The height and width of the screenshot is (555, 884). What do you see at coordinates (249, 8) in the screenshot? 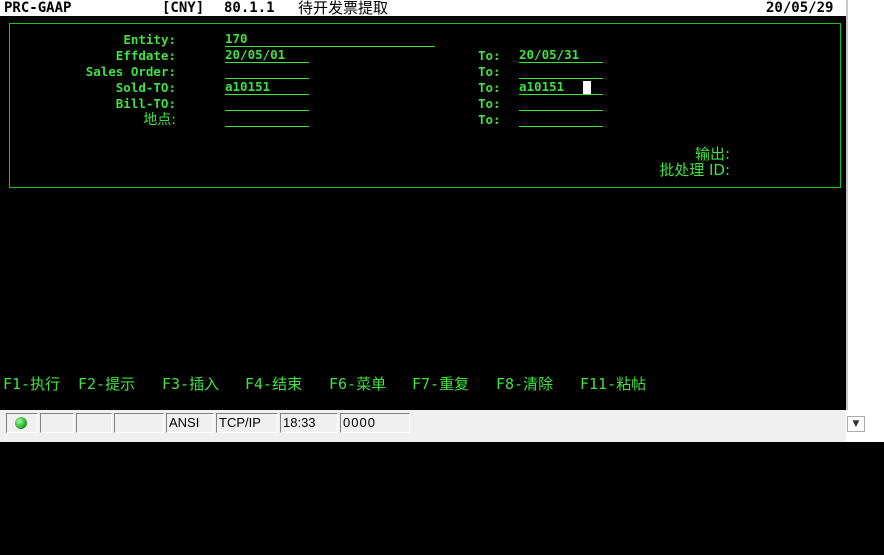
I see `menu-code: 80.1.1` at bounding box center [249, 8].